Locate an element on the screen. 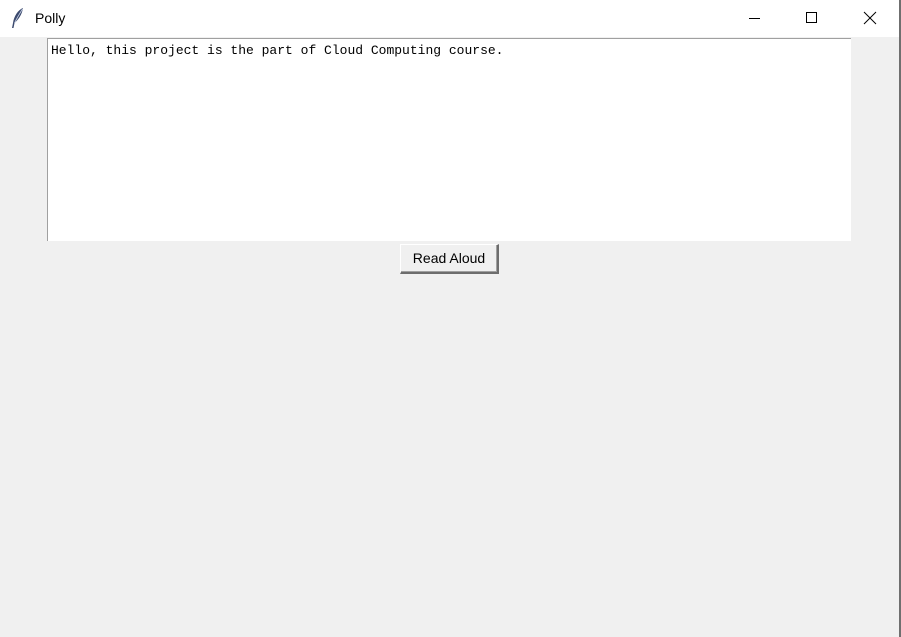  maximize-button is located at coordinates (812, 18).